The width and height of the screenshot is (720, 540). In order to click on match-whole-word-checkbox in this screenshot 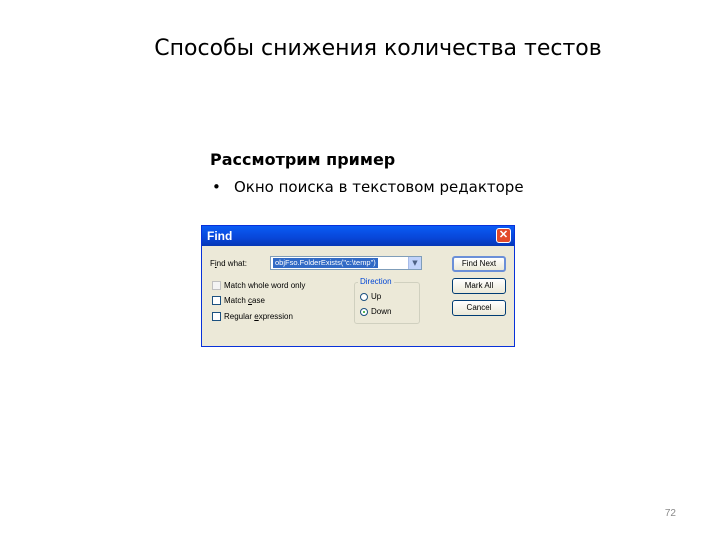, I will do `click(216, 285)`.